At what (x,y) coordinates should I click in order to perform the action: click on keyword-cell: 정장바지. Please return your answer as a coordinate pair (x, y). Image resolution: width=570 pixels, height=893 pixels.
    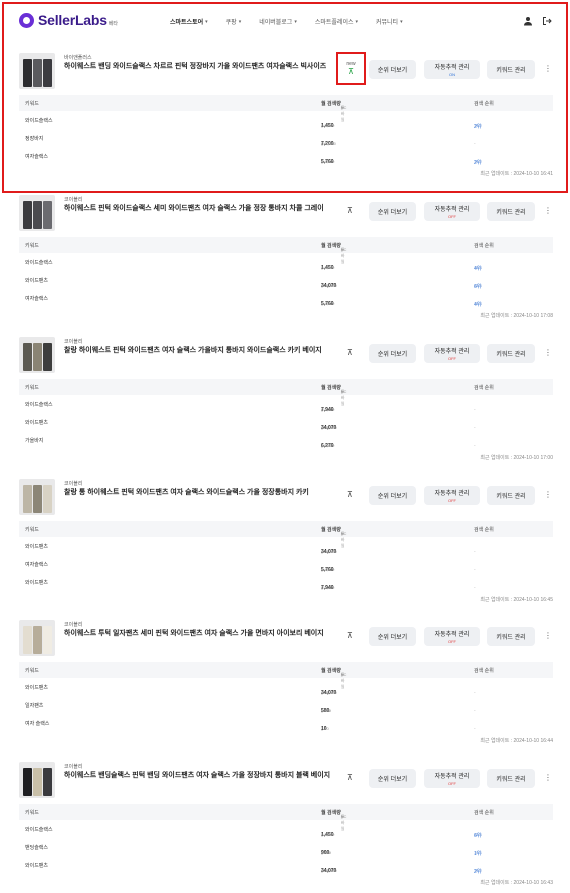
    Looking at the image, I should click on (34, 138).